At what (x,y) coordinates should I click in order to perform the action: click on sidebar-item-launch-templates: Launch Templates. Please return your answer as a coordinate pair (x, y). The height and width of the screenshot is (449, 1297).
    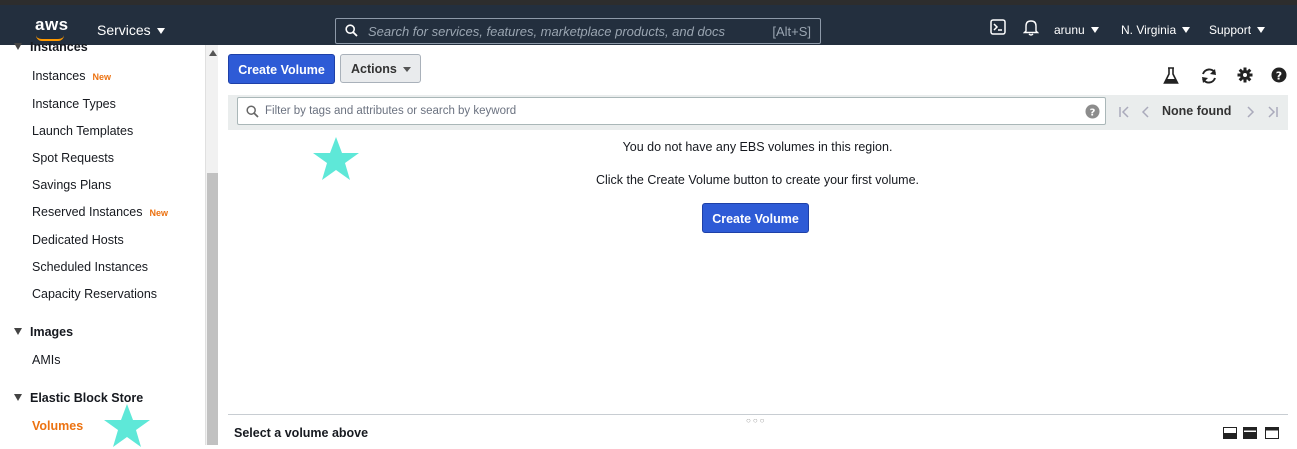
    Looking at the image, I should click on (82, 131).